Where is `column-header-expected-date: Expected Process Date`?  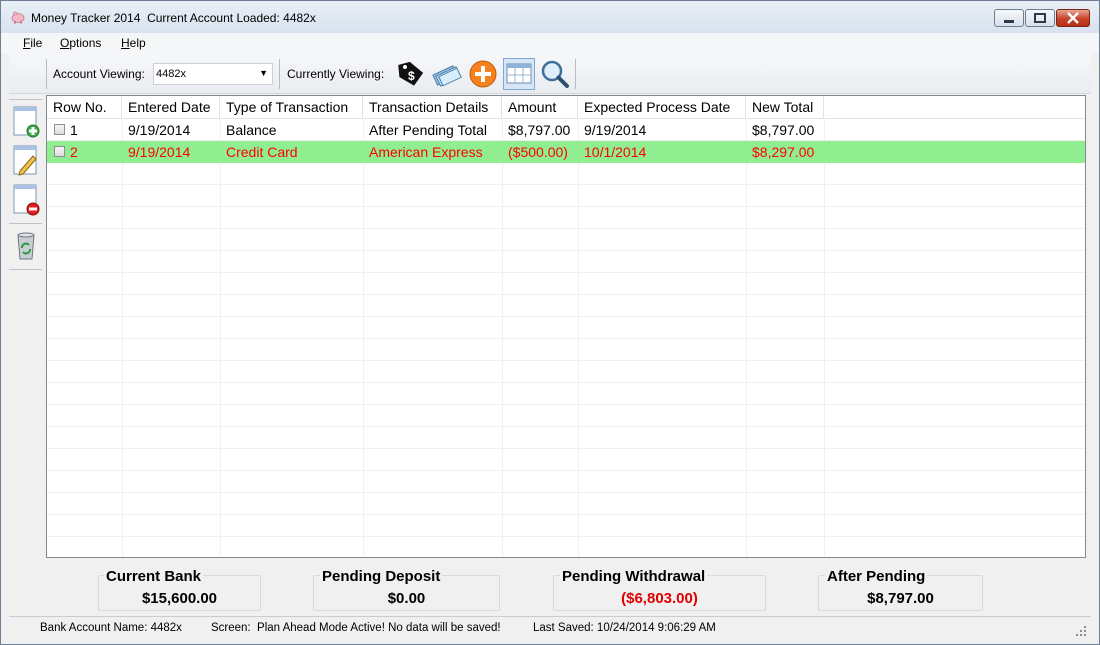 column-header-expected-date: Expected Process Date is located at coordinates (662, 107).